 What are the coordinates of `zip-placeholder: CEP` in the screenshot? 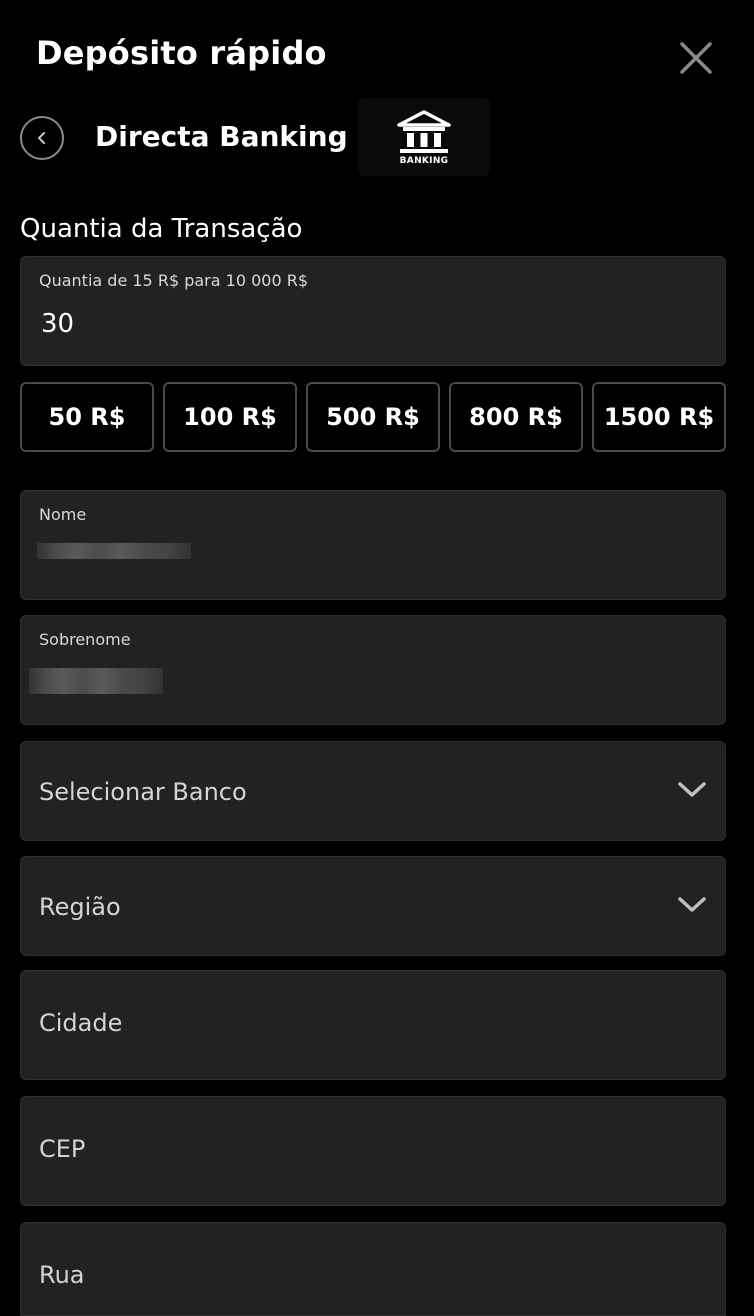 It's located at (62, 1149).